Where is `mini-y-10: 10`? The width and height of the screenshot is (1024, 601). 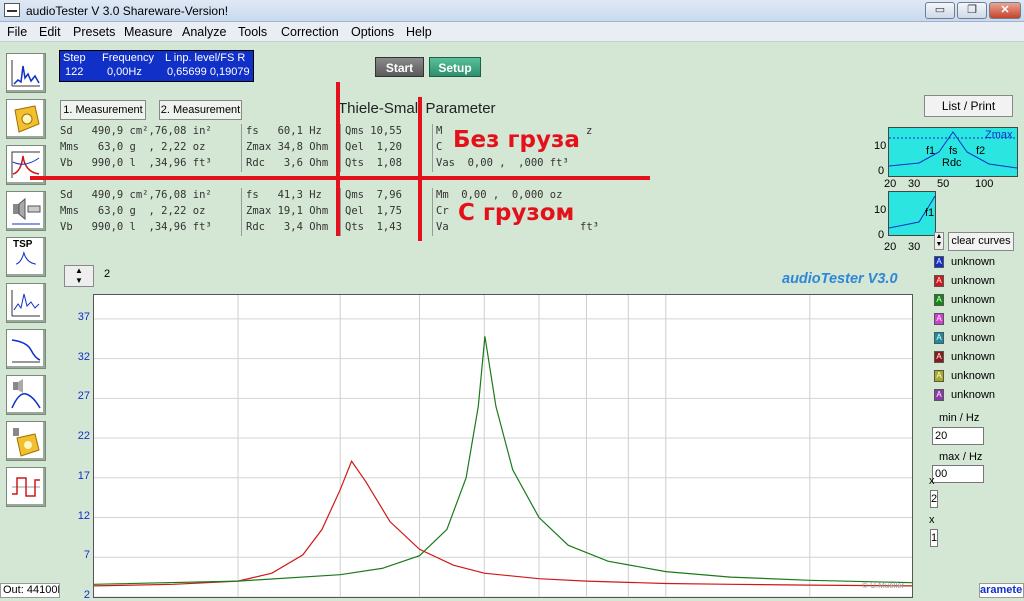 mini-y-10: 10 is located at coordinates (880, 146).